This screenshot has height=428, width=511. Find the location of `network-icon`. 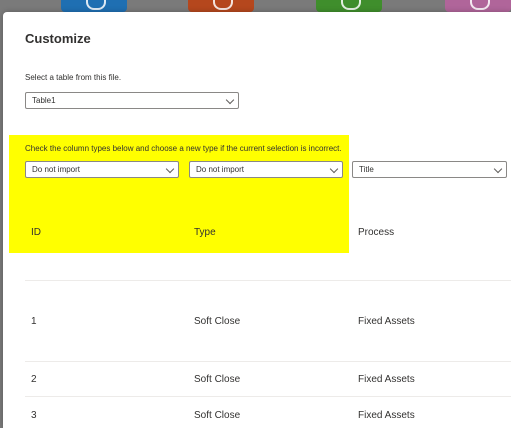

network-icon is located at coordinates (96, 5).